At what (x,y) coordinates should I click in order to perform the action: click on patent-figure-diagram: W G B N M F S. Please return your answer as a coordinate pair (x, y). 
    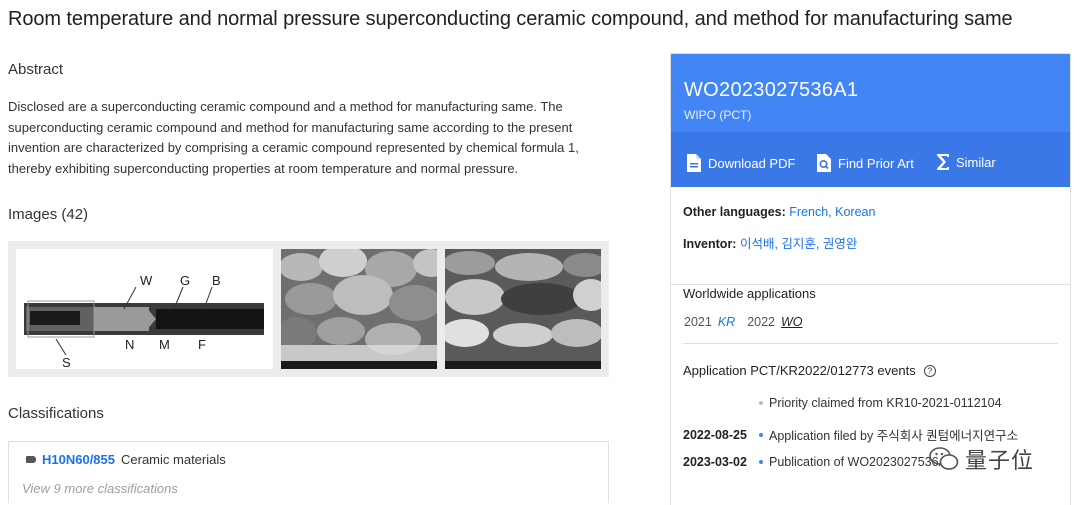
    Looking at the image, I should click on (144, 309).